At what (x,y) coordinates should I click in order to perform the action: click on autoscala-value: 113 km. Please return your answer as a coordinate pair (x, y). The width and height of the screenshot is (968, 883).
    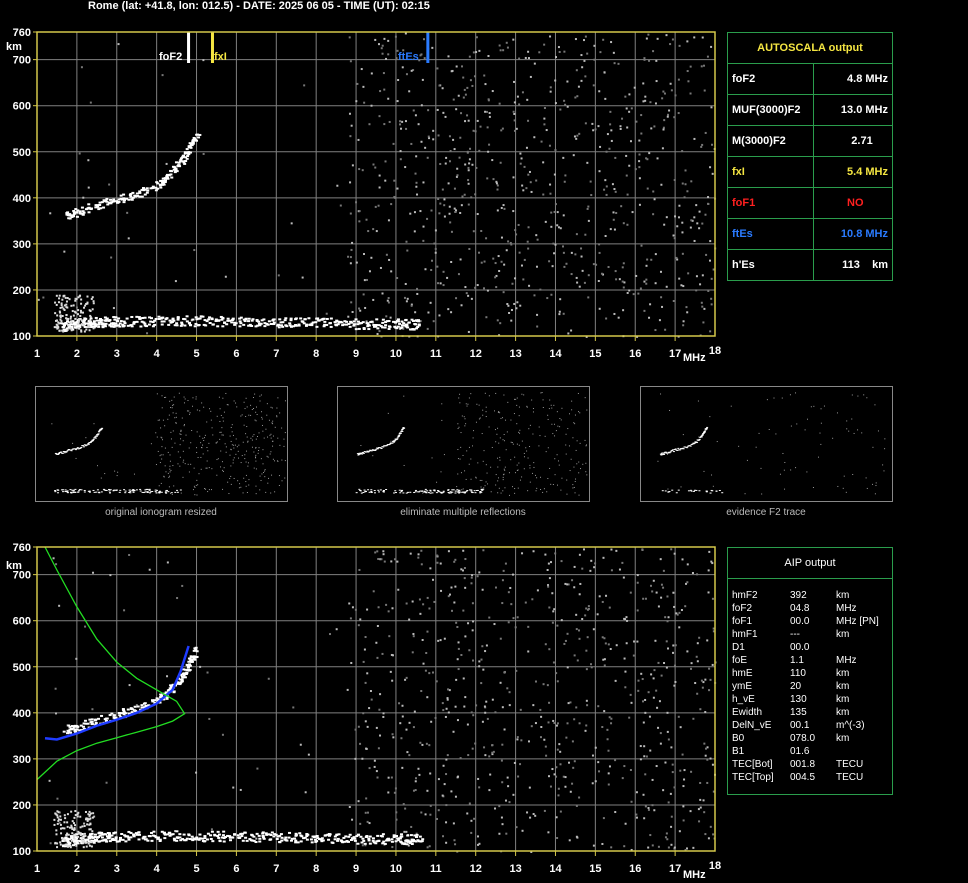
    Looking at the image, I should click on (865, 265).